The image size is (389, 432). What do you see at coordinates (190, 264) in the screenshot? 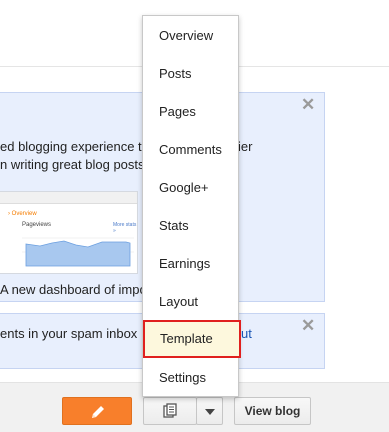
I see `menu-item-earnings: Earnings` at bounding box center [190, 264].